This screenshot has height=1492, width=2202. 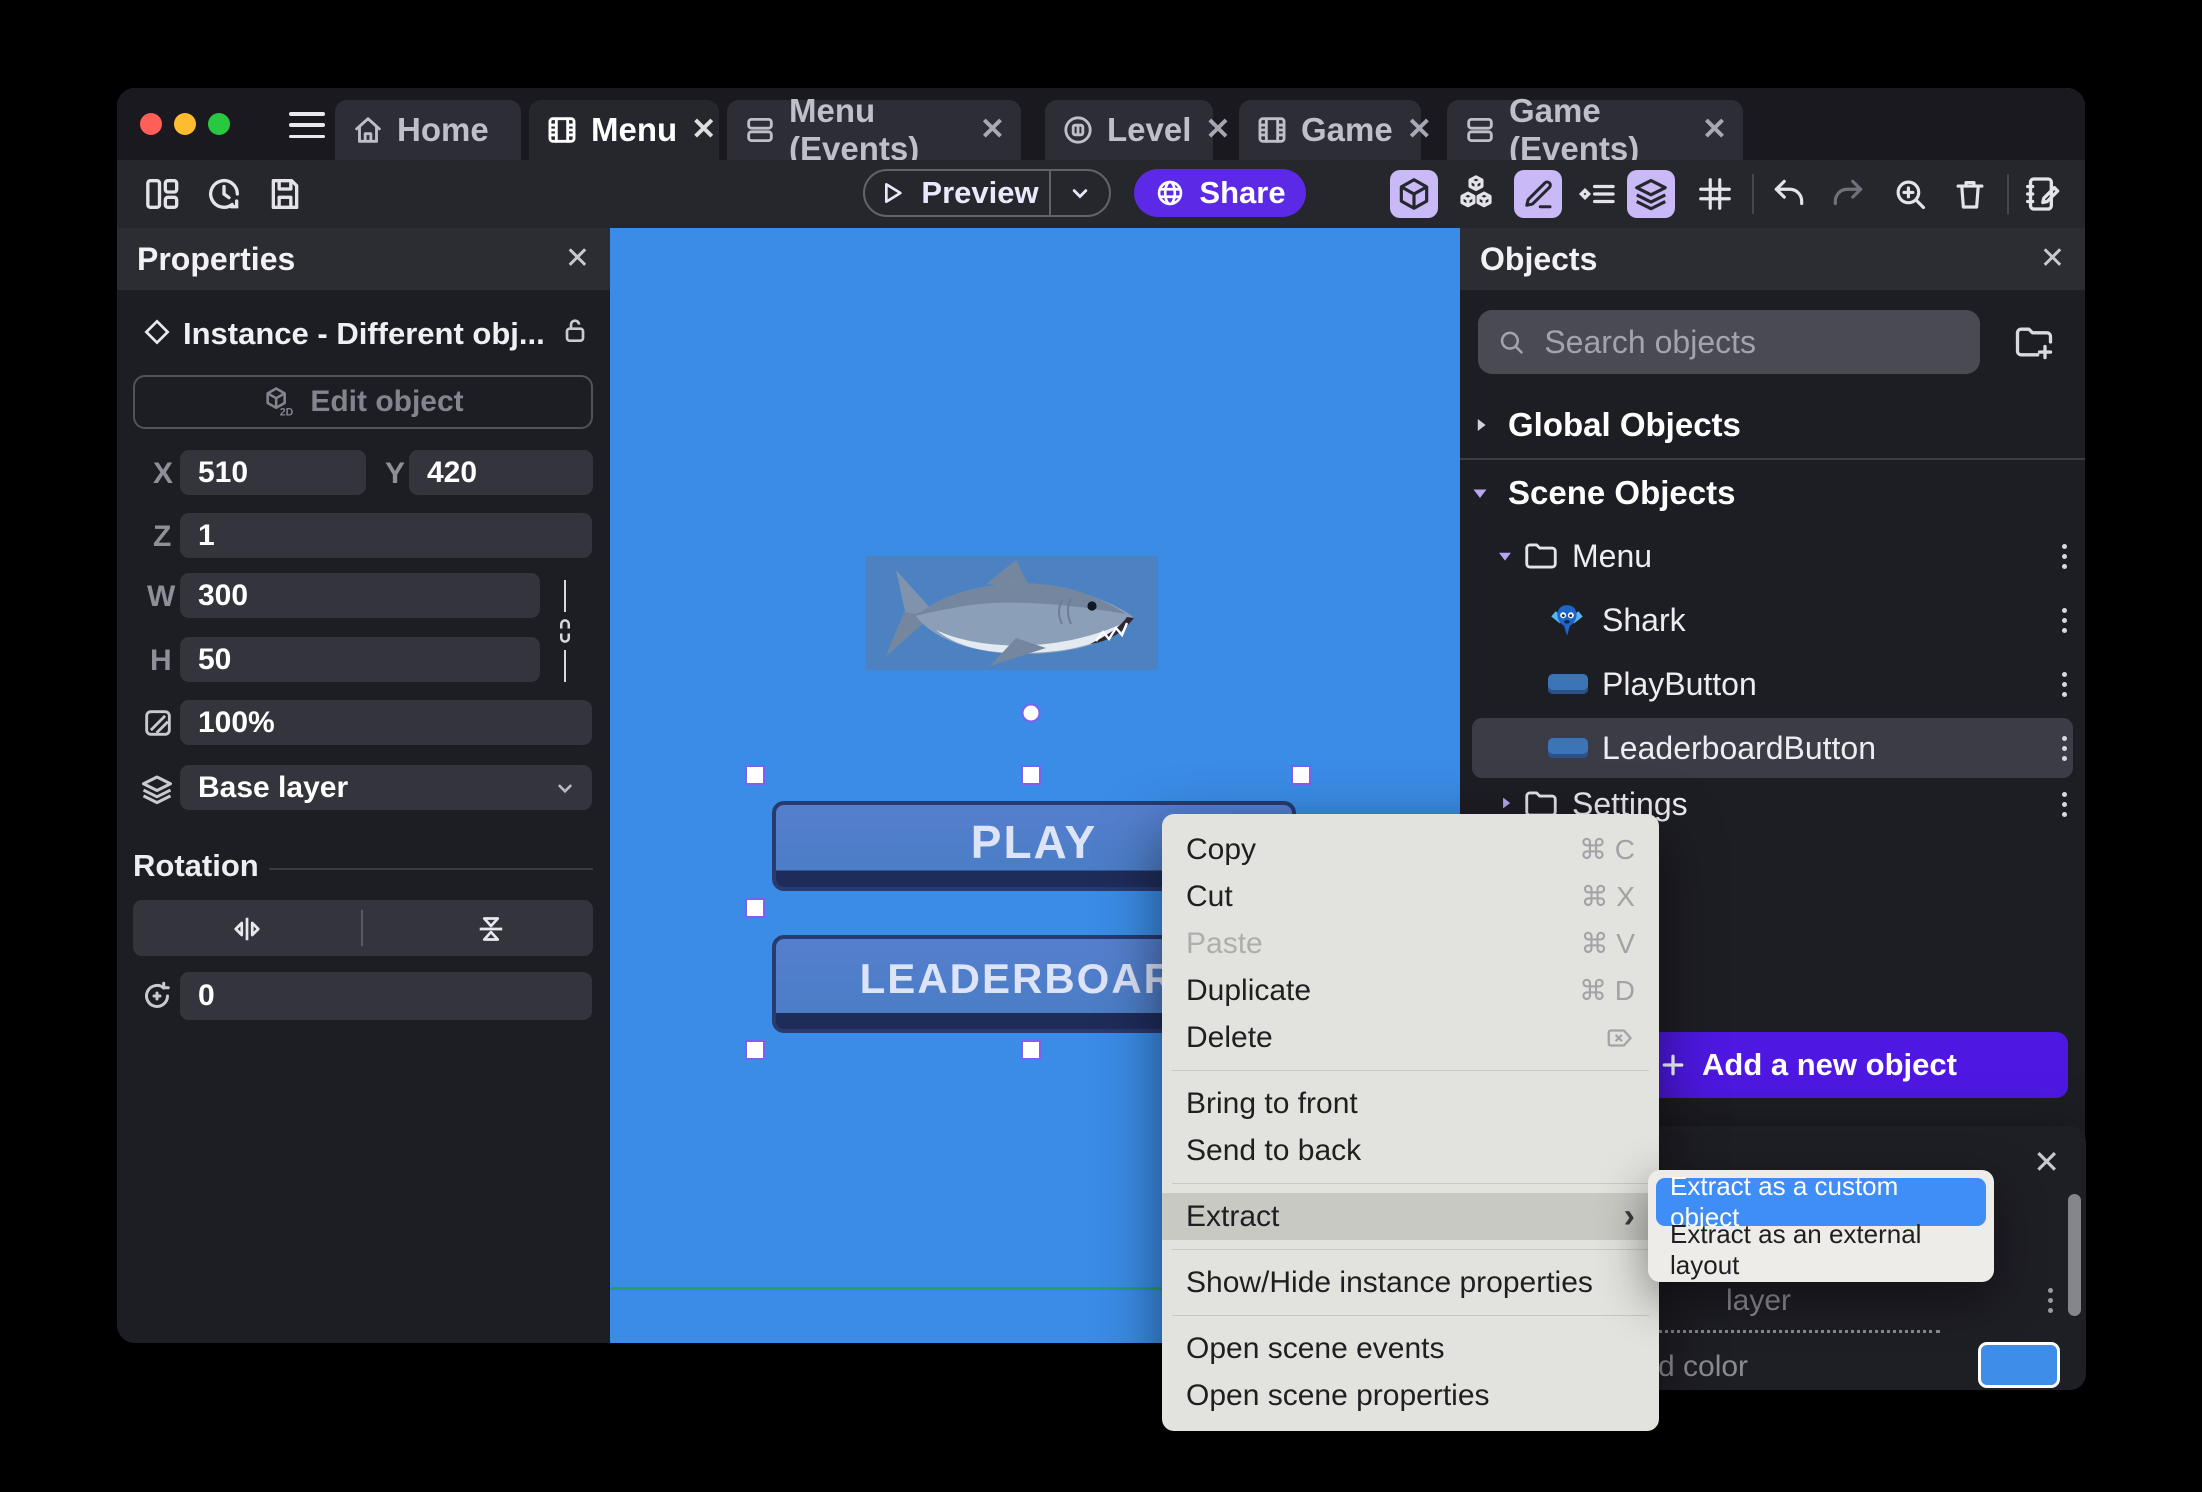 I want to click on menu-item-cut: Cut ⌘ X, so click(x=1410, y=896).